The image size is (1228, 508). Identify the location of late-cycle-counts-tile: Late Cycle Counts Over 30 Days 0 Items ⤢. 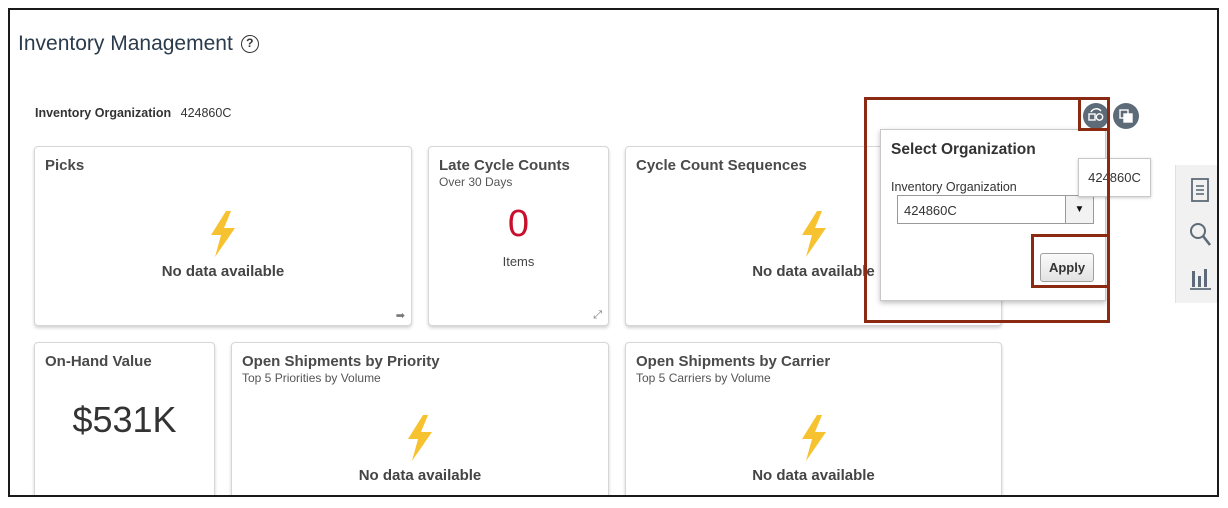
(518, 236).